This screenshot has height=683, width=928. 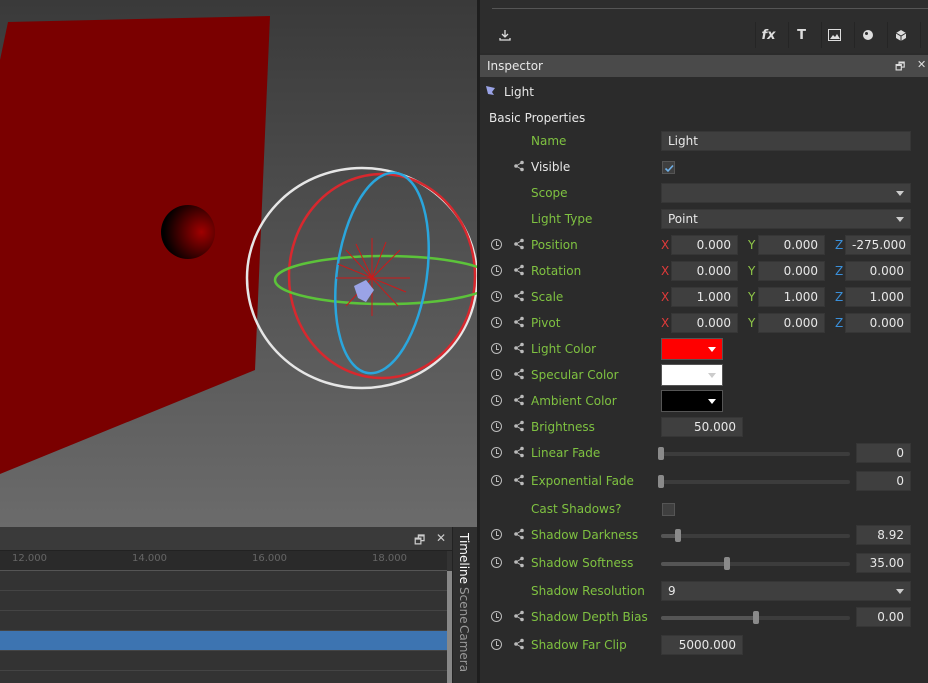 I want to click on section-basic-properties: Basic Properties, so click(x=537, y=118).